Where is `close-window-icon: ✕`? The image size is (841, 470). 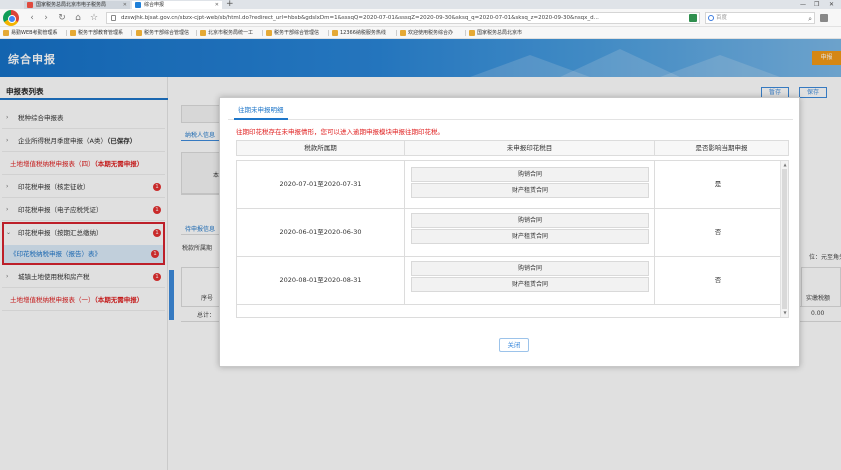 close-window-icon: ✕ is located at coordinates (831, 4).